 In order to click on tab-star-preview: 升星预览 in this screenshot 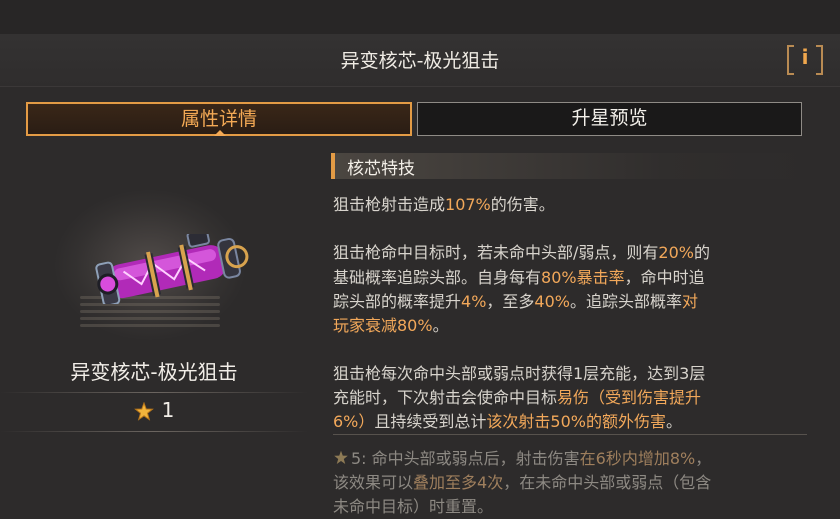, I will do `click(609, 119)`.